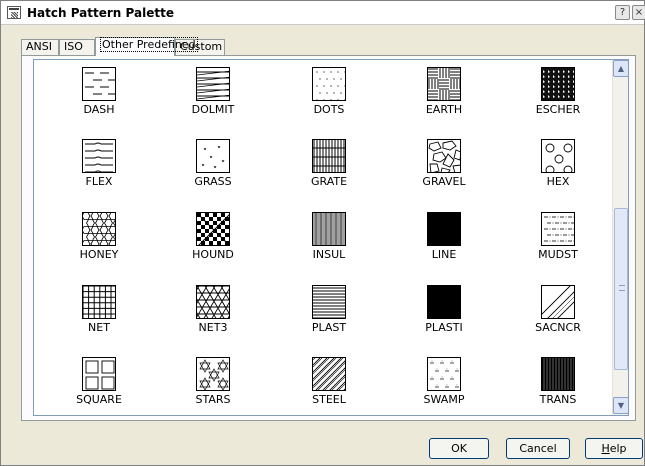  I want to click on pattern-item-dash: DASH, so click(99, 95).